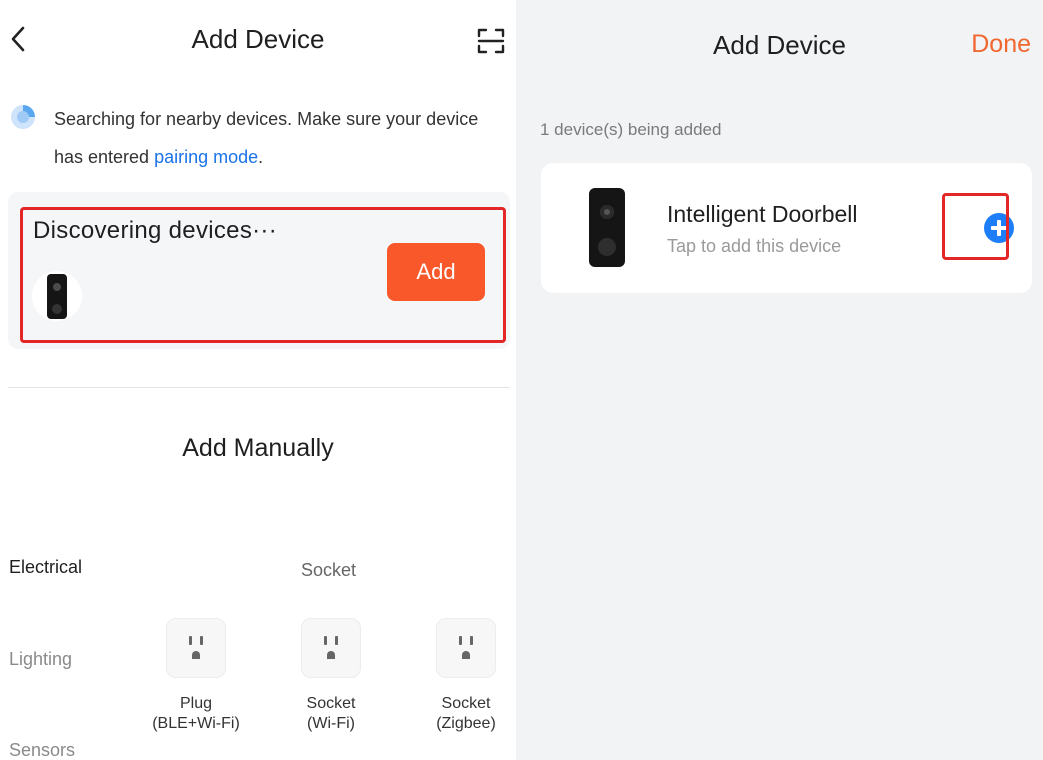 This screenshot has width=1043, height=760. I want to click on discovering-title: Discovering devices···, so click(155, 230).